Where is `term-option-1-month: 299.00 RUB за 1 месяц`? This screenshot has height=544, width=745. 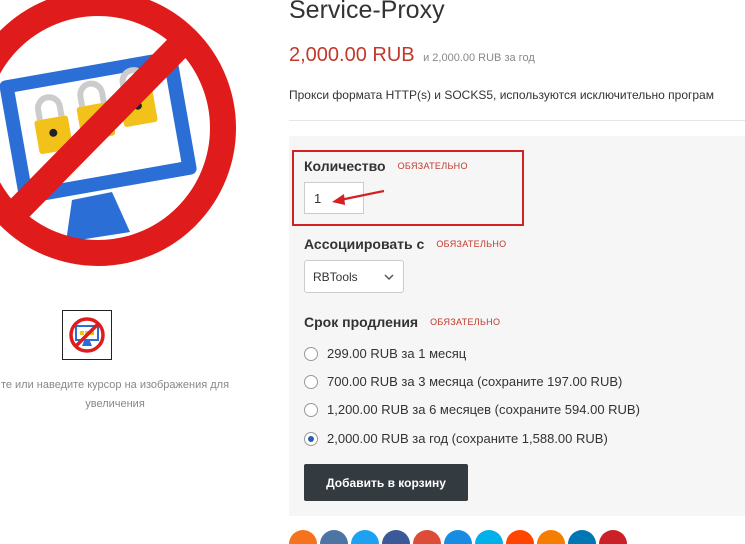 term-option-1-month: 299.00 RUB за 1 месяц is located at coordinates (385, 353).